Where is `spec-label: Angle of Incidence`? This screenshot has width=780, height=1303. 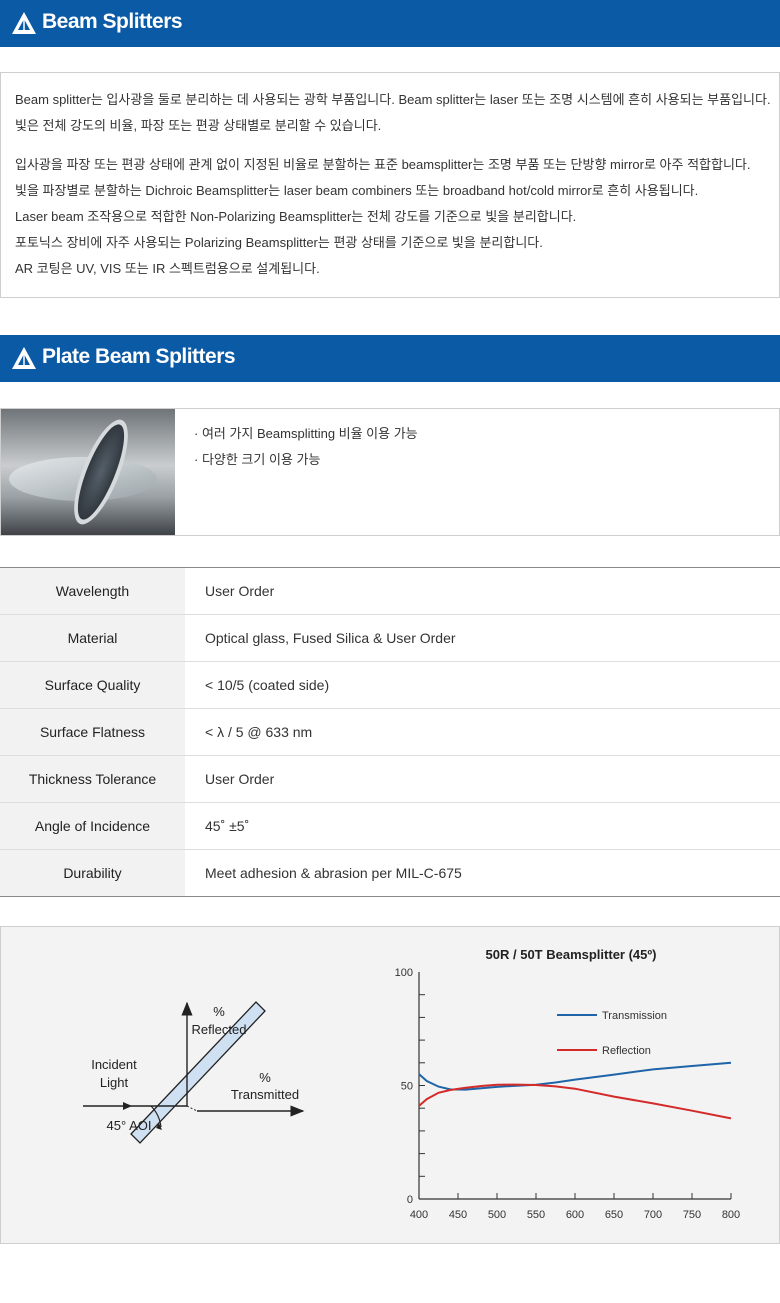 spec-label: Angle of Incidence is located at coordinates (92, 826).